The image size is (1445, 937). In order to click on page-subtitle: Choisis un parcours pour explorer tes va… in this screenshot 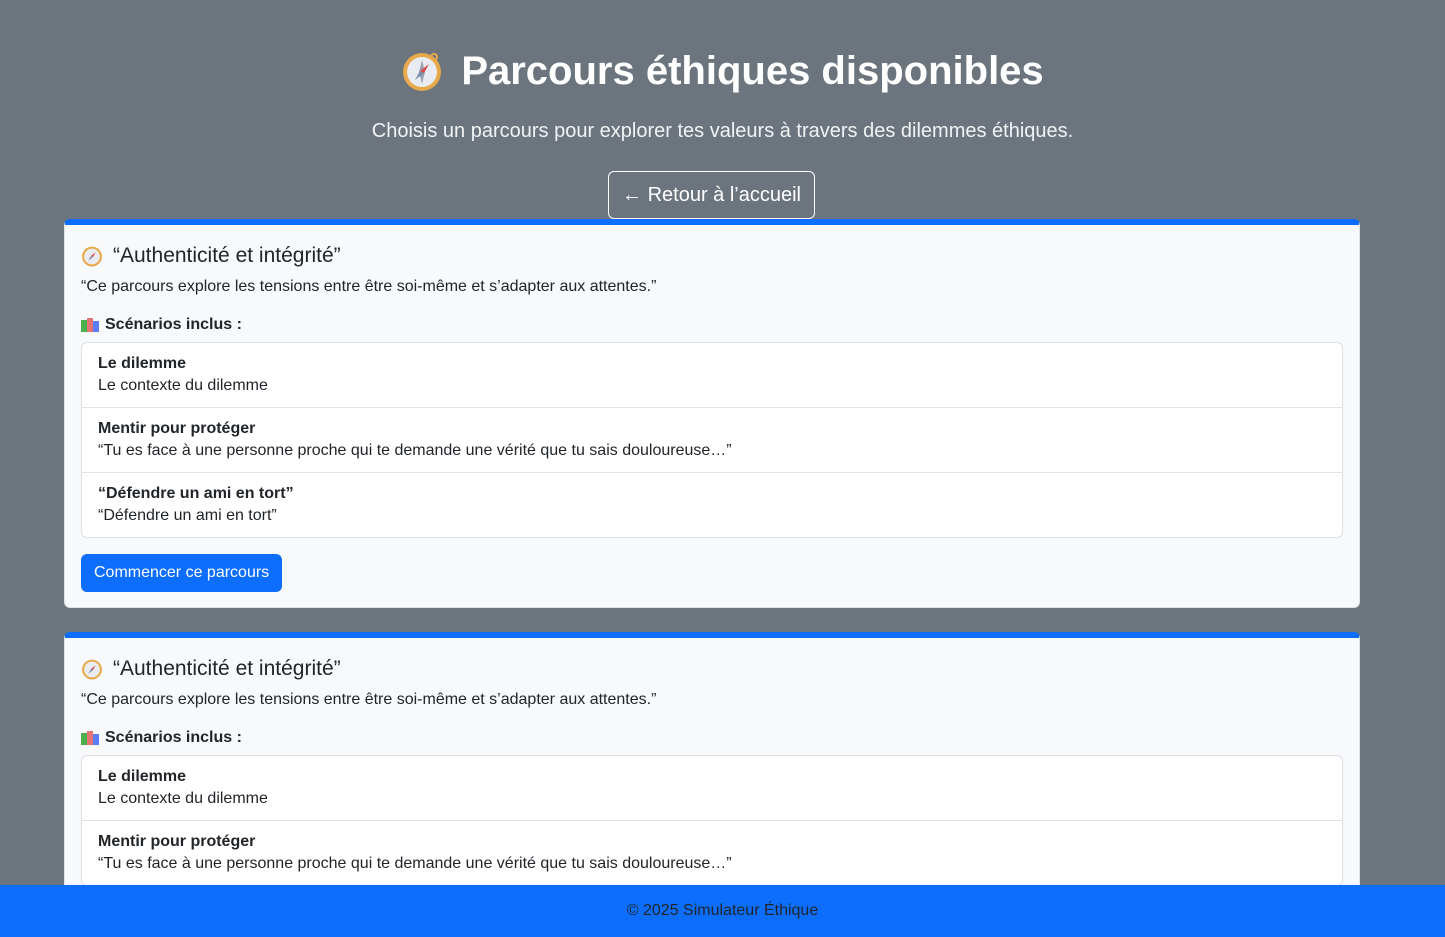, I will do `click(722, 131)`.